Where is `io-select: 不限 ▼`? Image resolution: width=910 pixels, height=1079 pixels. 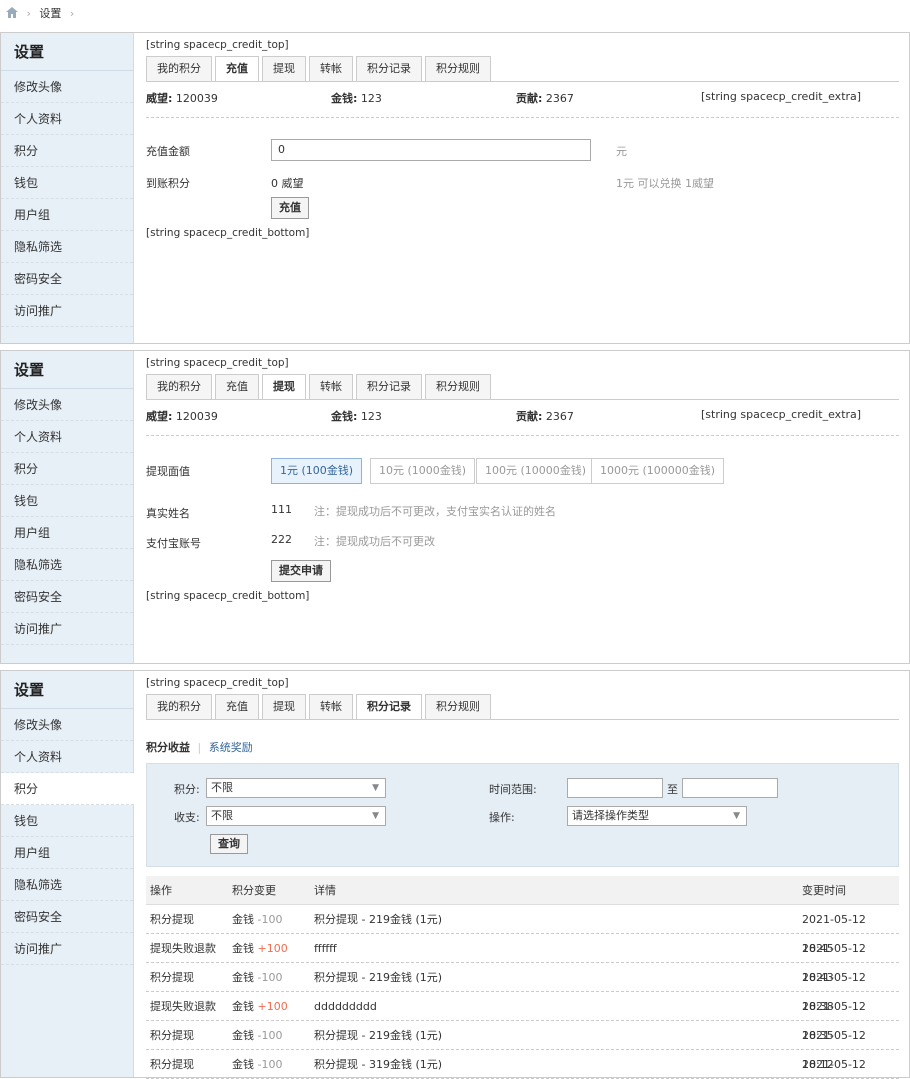
io-select: 不限 ▼ is located at coordinates (296, 816).